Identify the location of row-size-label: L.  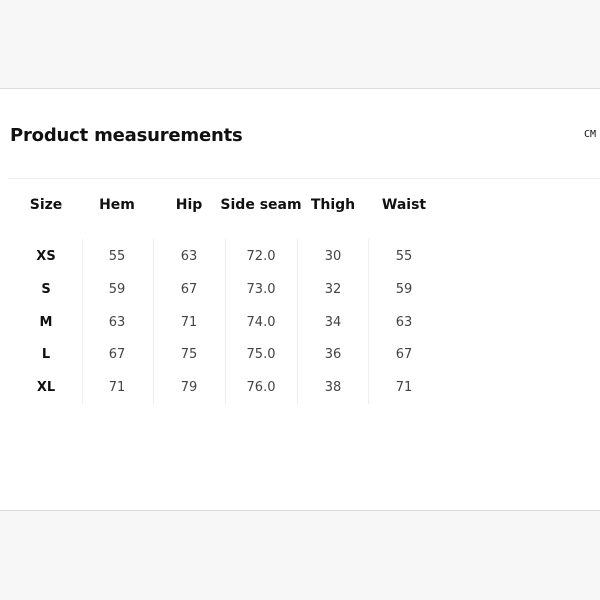
(46, 354).